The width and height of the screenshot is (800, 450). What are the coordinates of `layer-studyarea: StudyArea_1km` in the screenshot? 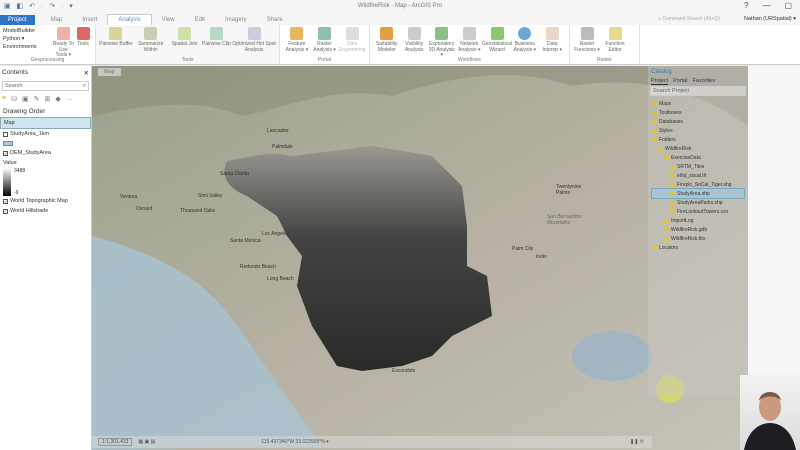 It's located at (45, 134).